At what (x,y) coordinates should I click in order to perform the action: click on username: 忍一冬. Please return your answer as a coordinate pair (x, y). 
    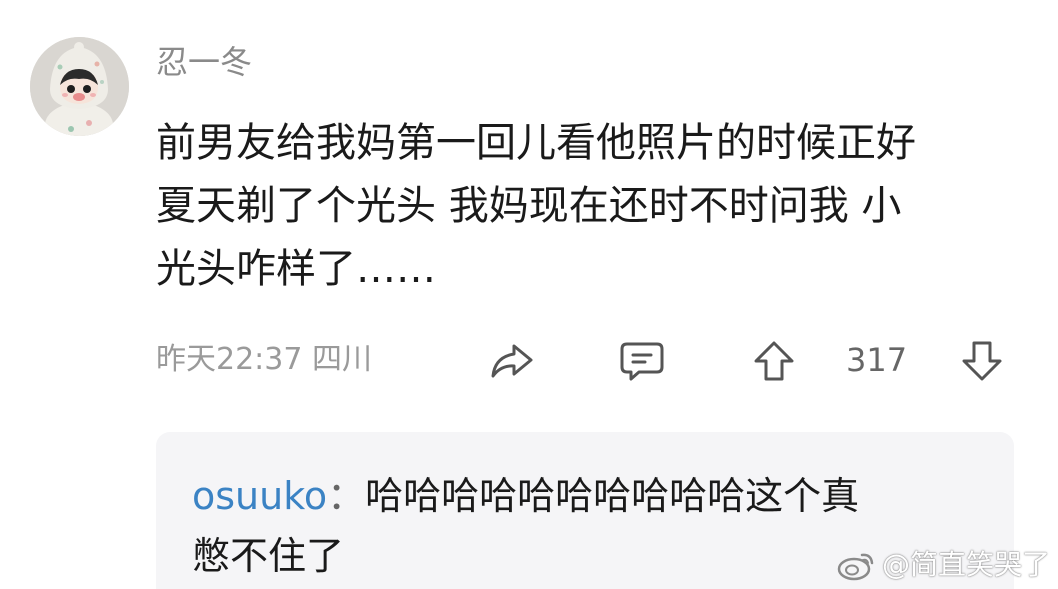
    Looking at the image, I should click on (204, 62).